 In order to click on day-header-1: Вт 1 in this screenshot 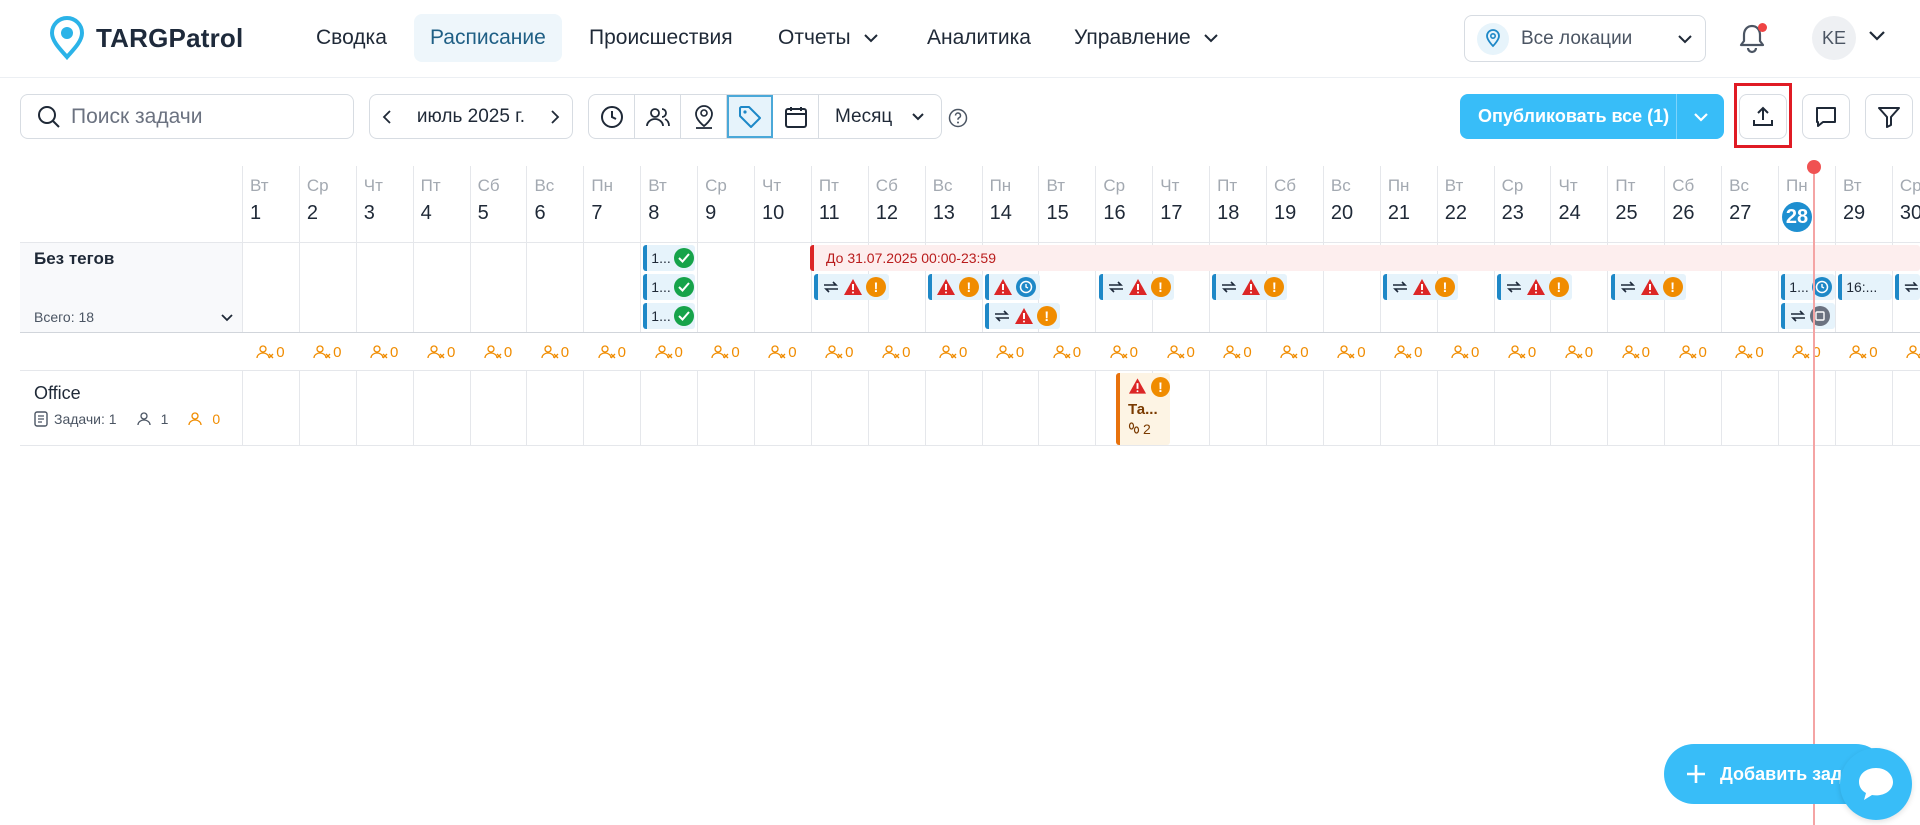, I will do `click(270, 204)`.